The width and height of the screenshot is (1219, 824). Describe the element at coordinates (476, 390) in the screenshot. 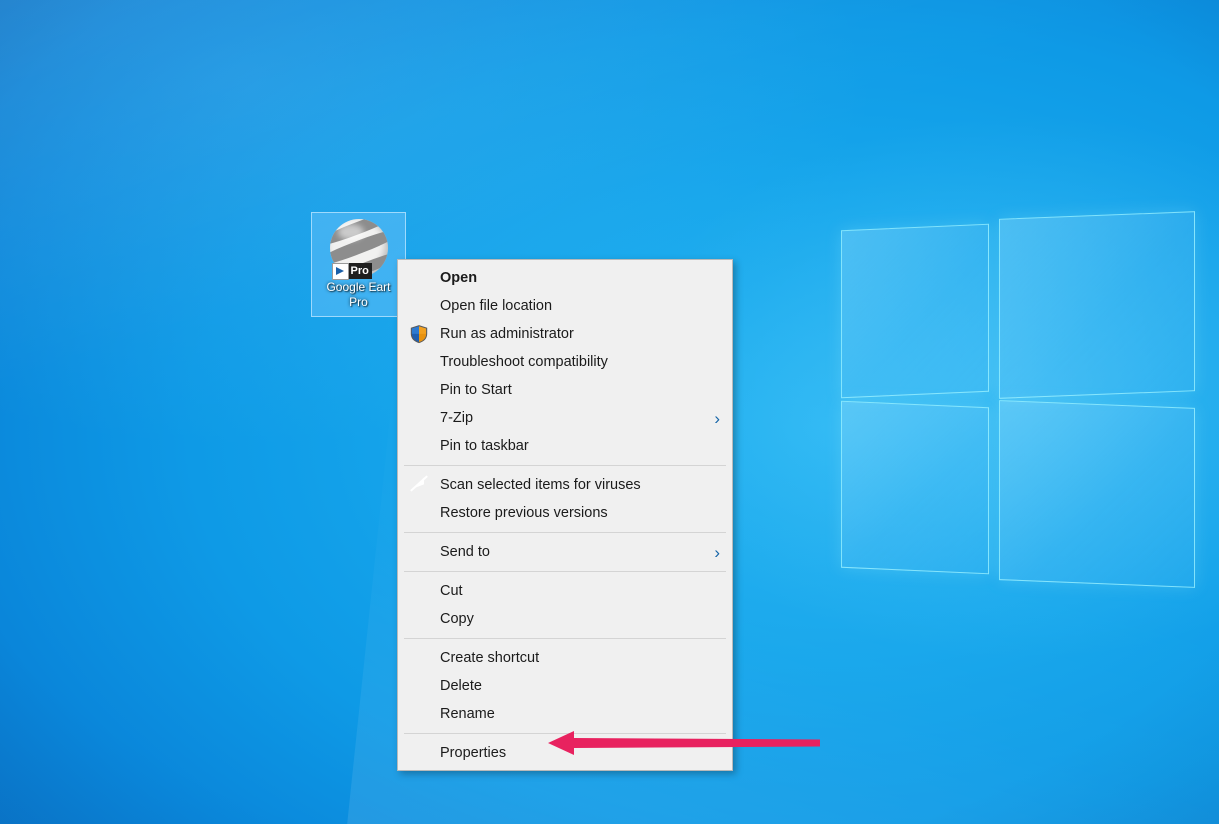

I see `menu-item-label: Pin to Start` at that location.